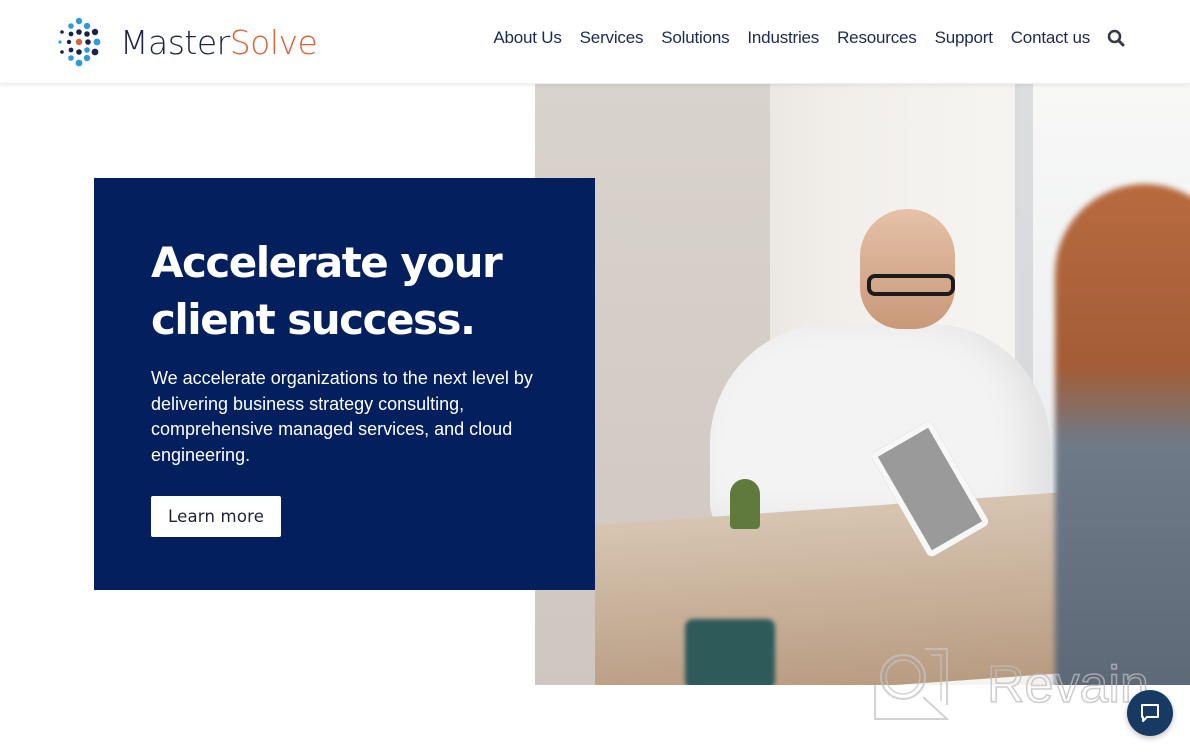 Image resolution: width=1190 pixels, height=753 pixels. What do you see at coordinates (730, 652) in the screenshot?
I see `photo-cup` at bounding box center [730, 652].